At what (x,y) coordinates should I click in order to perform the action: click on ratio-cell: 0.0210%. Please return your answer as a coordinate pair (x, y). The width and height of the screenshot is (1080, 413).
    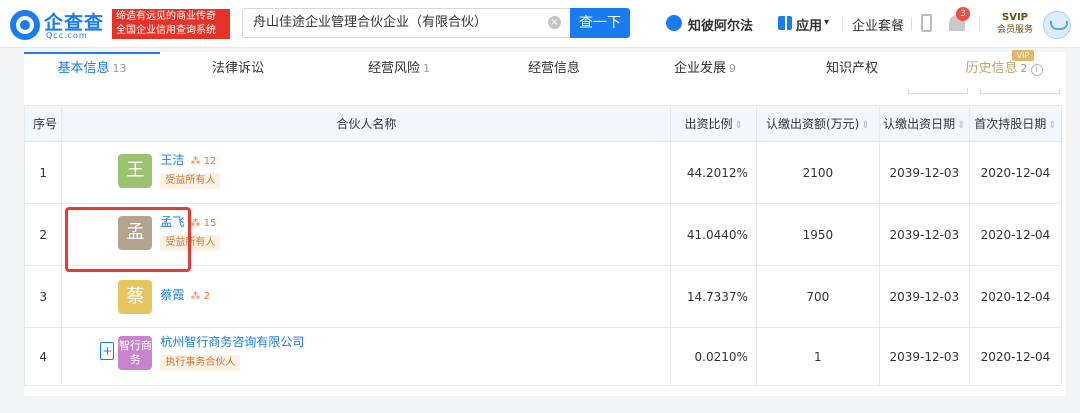
    Looking at the image, I should click on (713, 356).